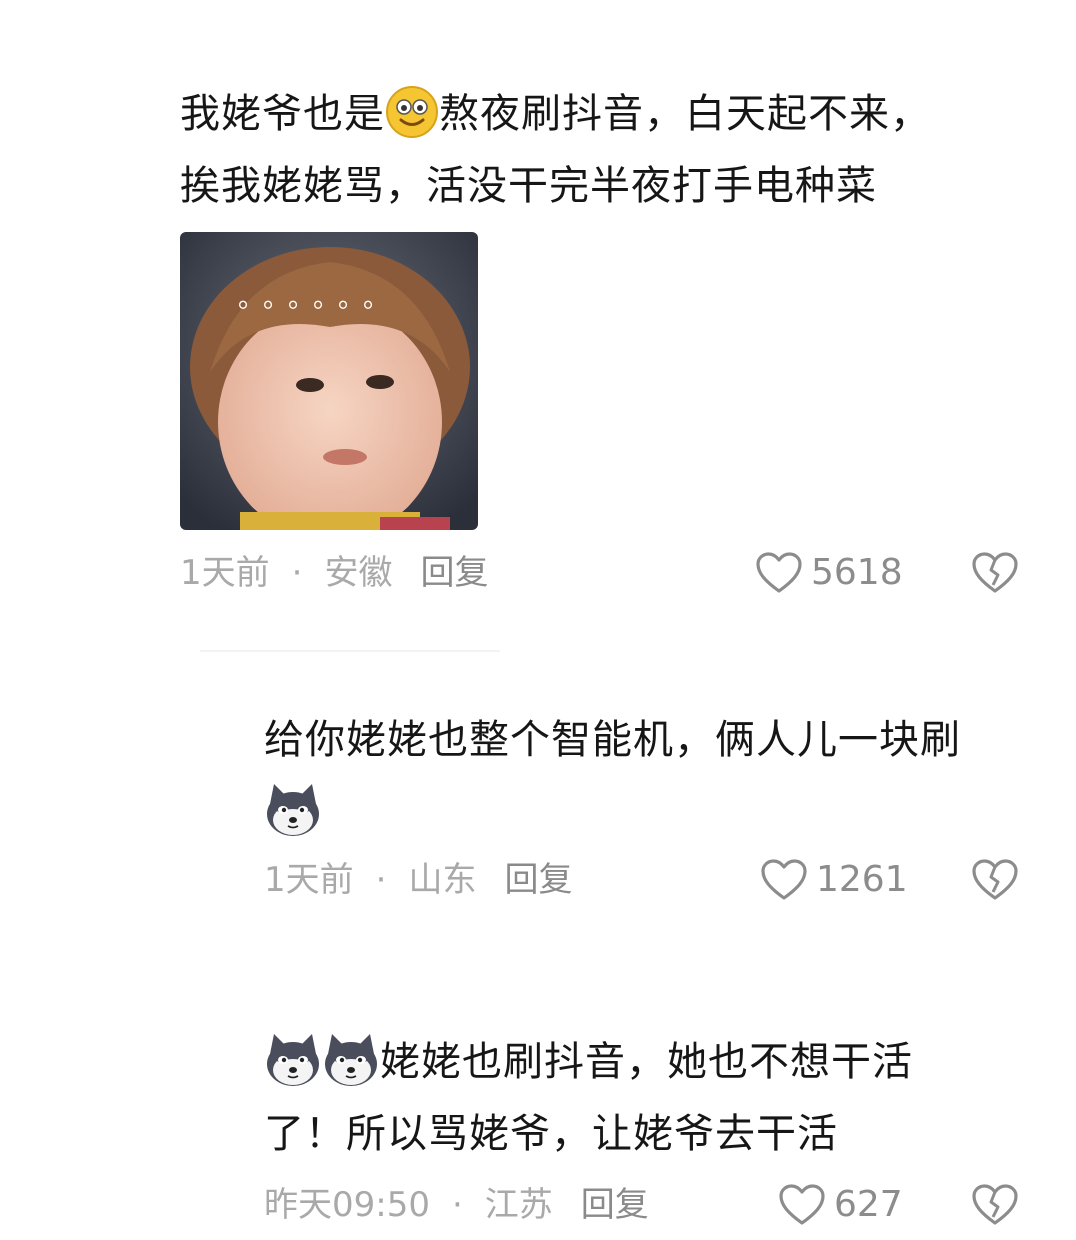 The width and height of the screenshot is (1076, 1240). What do you see at coordinates (868, 1204) in the screenshot?
I see `like-count: 627` at bounding box center [868, 1204].